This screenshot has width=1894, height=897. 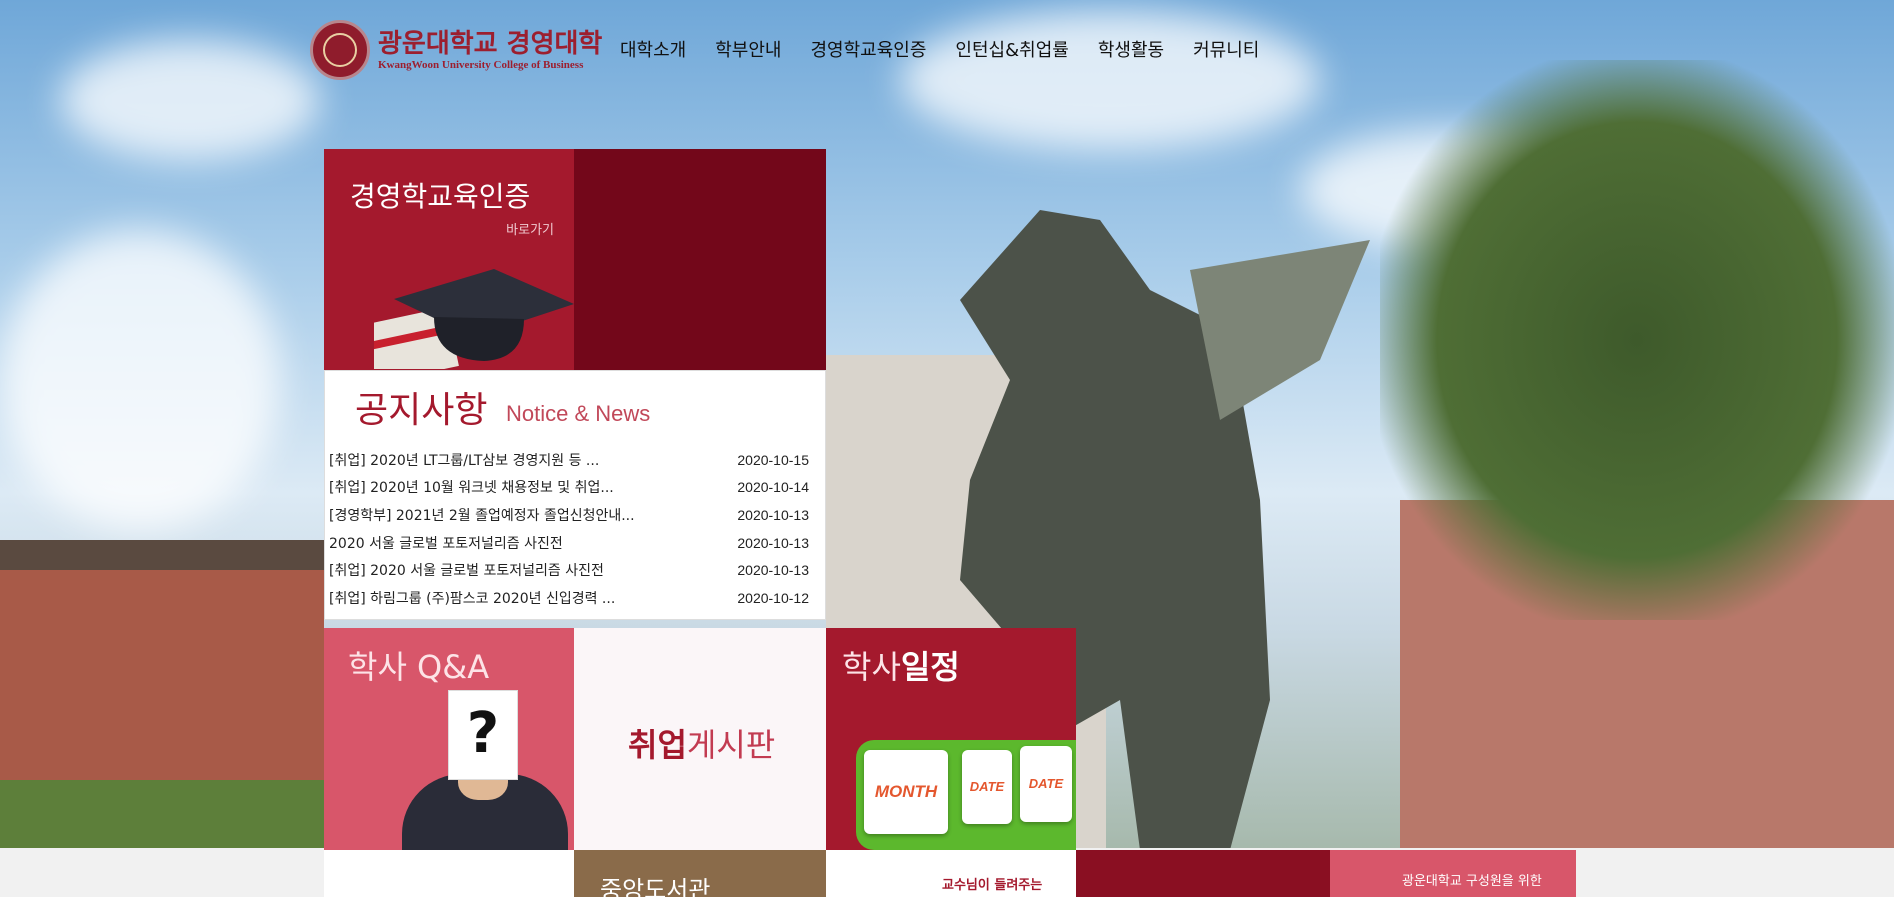 What do you see at coordinates (657, 745) in the screenshot?
I see `job-board-title-bold: 취업` at bounding box center [657, 745].